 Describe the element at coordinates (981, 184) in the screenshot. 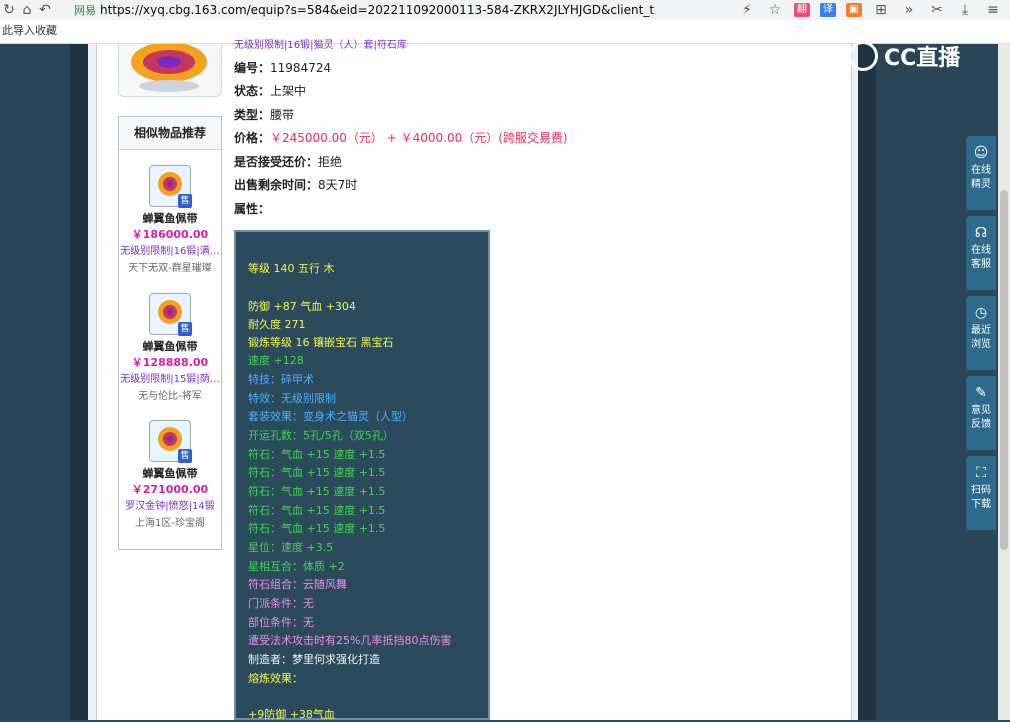

I see `sidebar-label: 精灵` at that location.